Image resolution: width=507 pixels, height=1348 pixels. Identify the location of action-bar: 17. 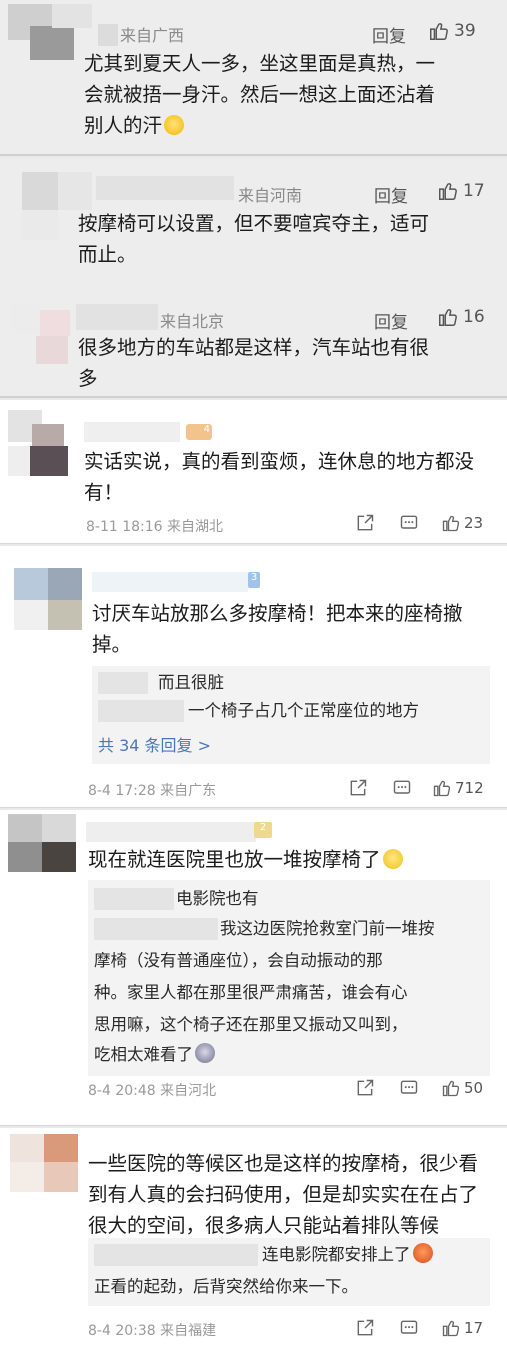
(419, 1328).